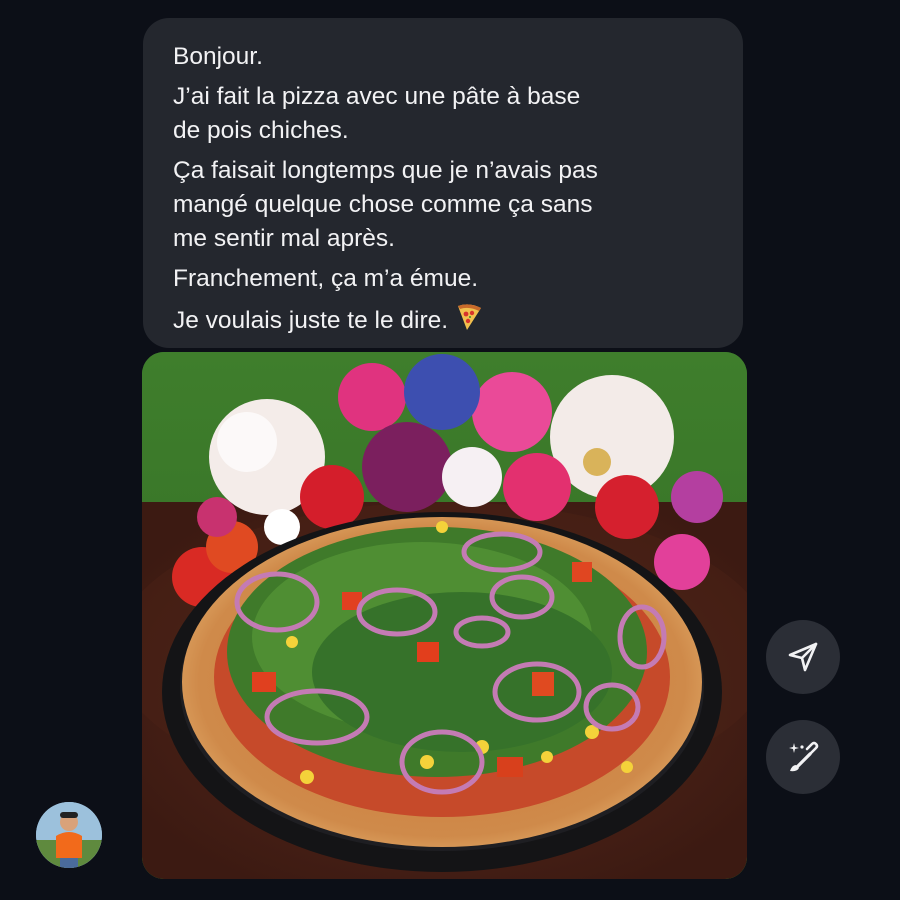  I want to click on message-line: me sentir mal après., so click(284, 238).